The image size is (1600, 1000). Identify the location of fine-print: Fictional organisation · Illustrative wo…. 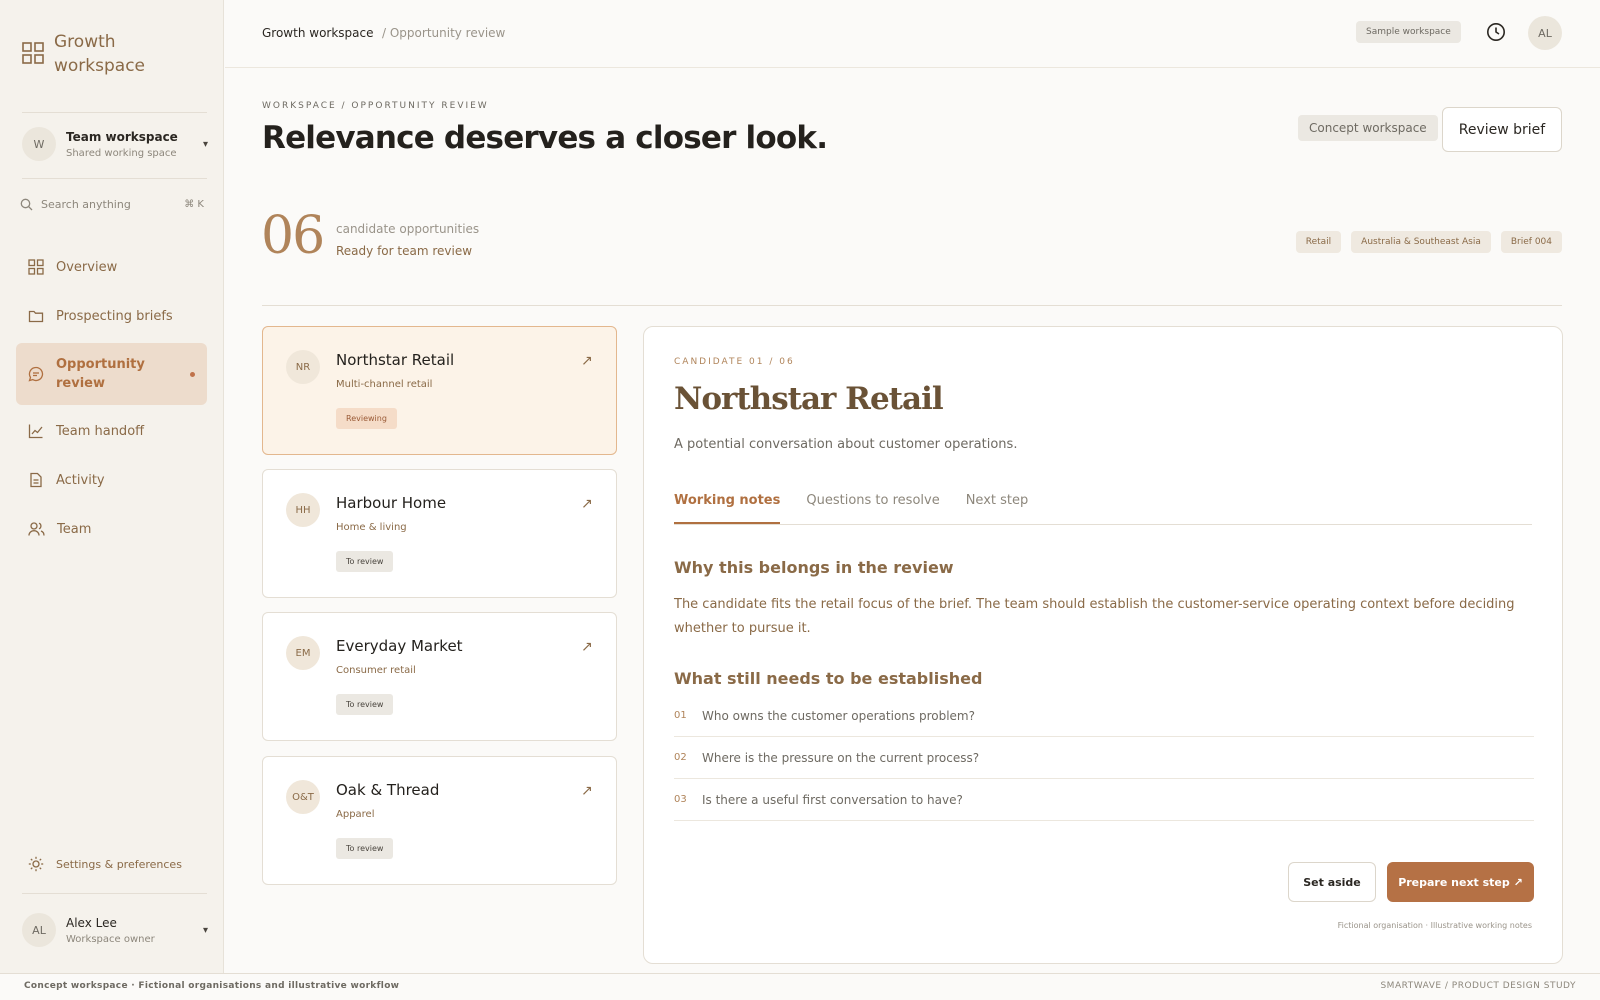
(1434, 925).